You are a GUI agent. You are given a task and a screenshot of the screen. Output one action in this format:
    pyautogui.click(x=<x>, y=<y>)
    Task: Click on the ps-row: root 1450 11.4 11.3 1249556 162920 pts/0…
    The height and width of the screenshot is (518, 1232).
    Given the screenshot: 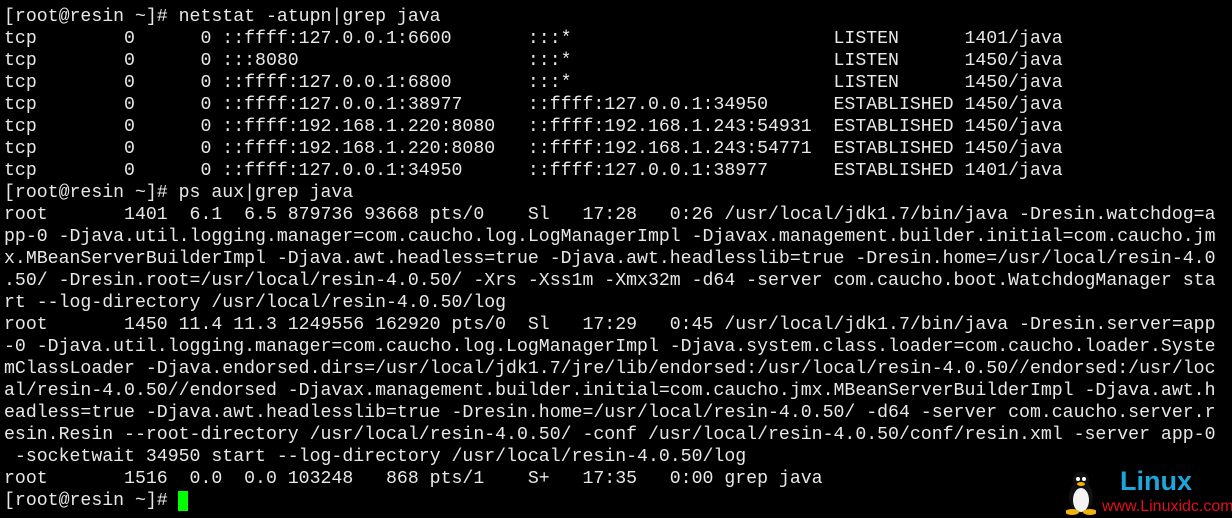 What is the action you would take?
    pyautogui.click(x=610, y=325)
    